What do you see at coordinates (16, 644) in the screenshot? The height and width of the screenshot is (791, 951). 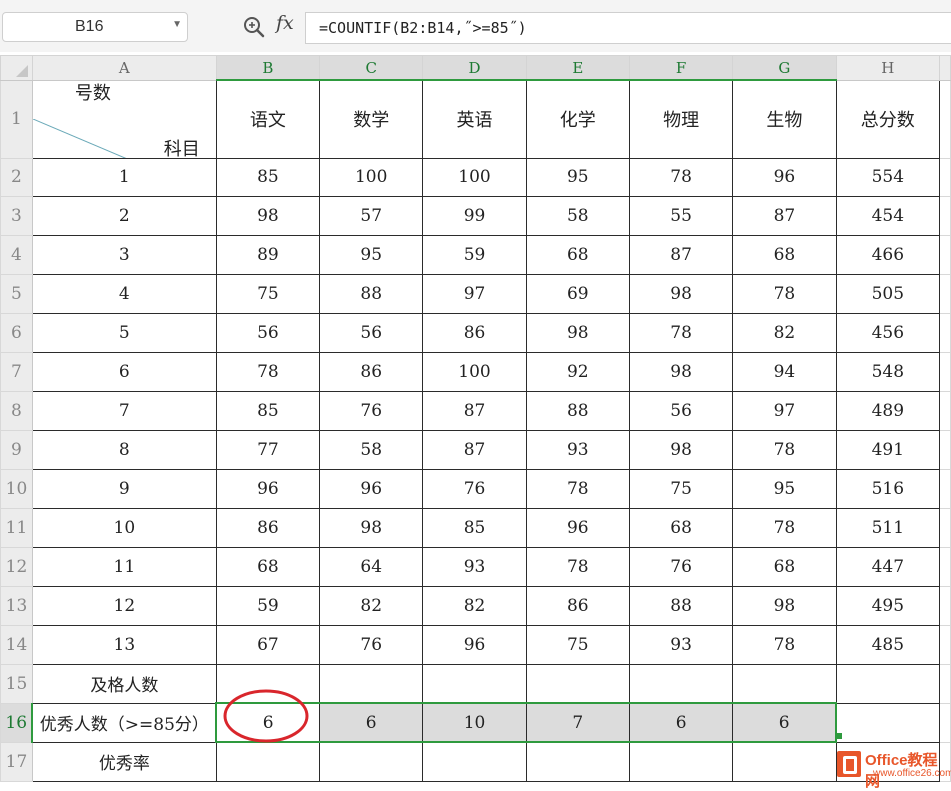 I see `row-header: 14` at bounding box center [16, 644].